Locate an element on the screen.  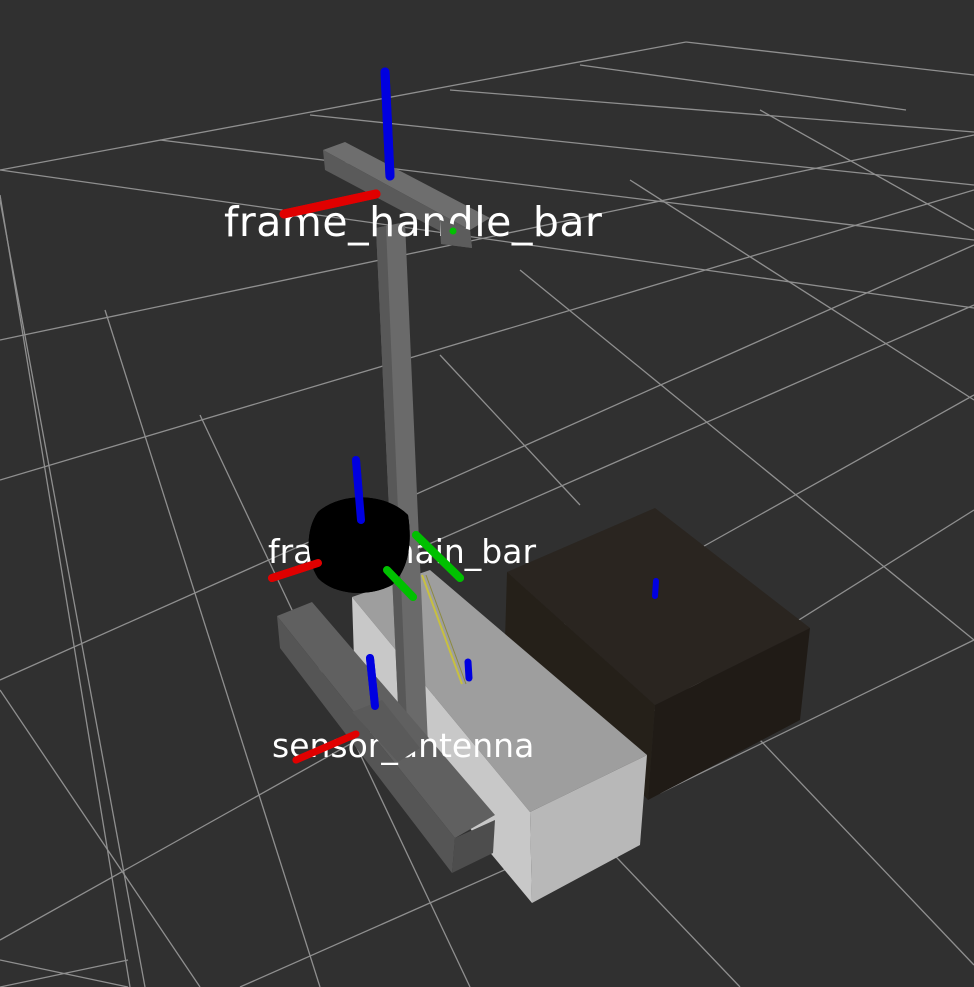
handle-bar-y-dot is located at coordinates (453, 231).